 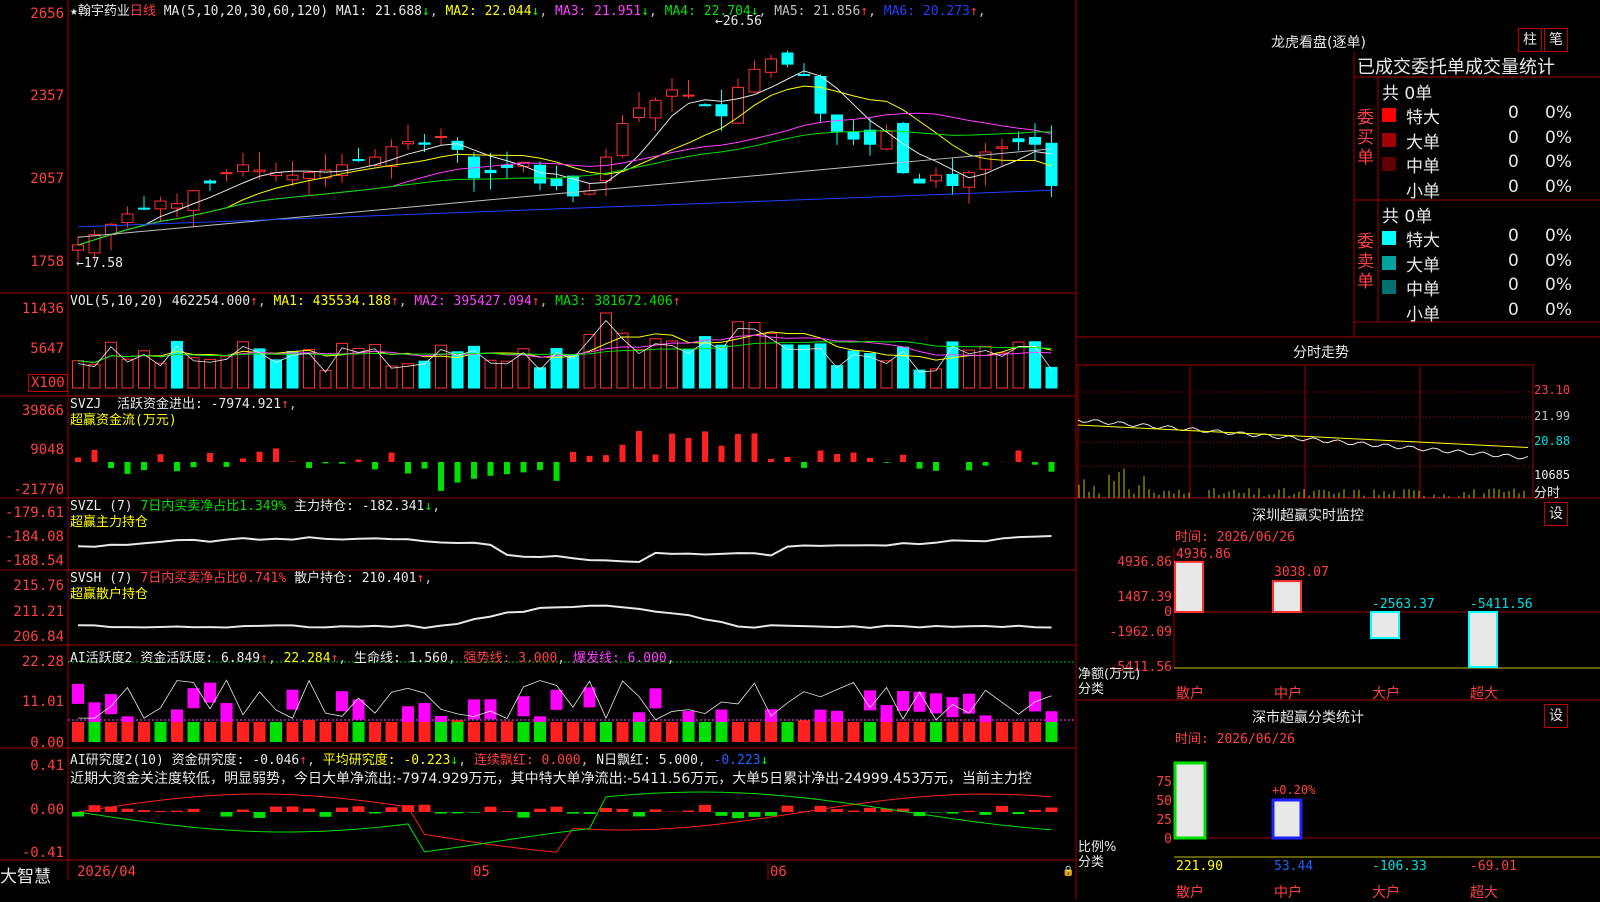 What do you see at coordinates (1287, 819) in the screenshot?
I see `classify-bar` at bounding box center [1287, 819].